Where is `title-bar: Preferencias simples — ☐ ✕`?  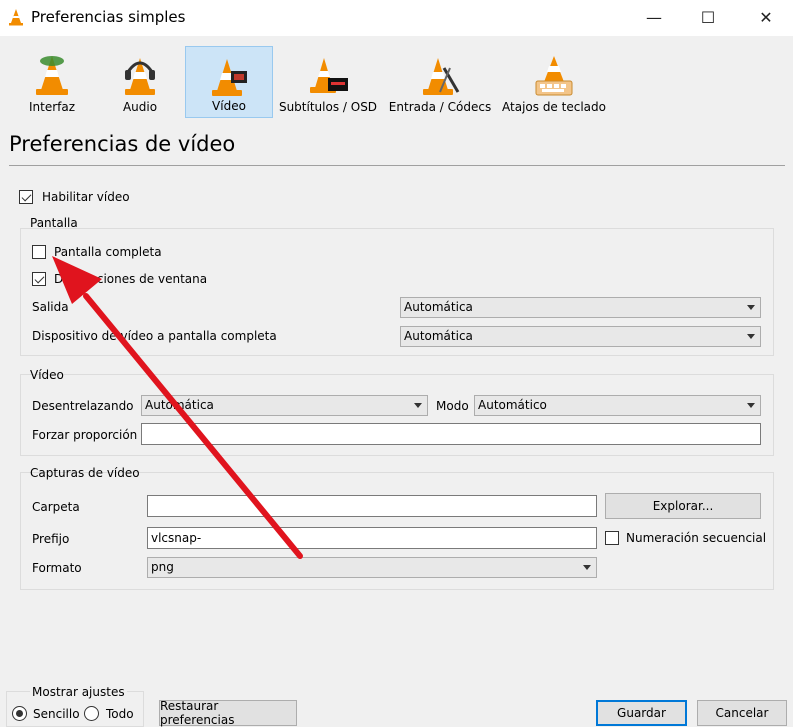
title-bar: Preferencias simples — ☐ ✕ is located at coordinates (396, 18).